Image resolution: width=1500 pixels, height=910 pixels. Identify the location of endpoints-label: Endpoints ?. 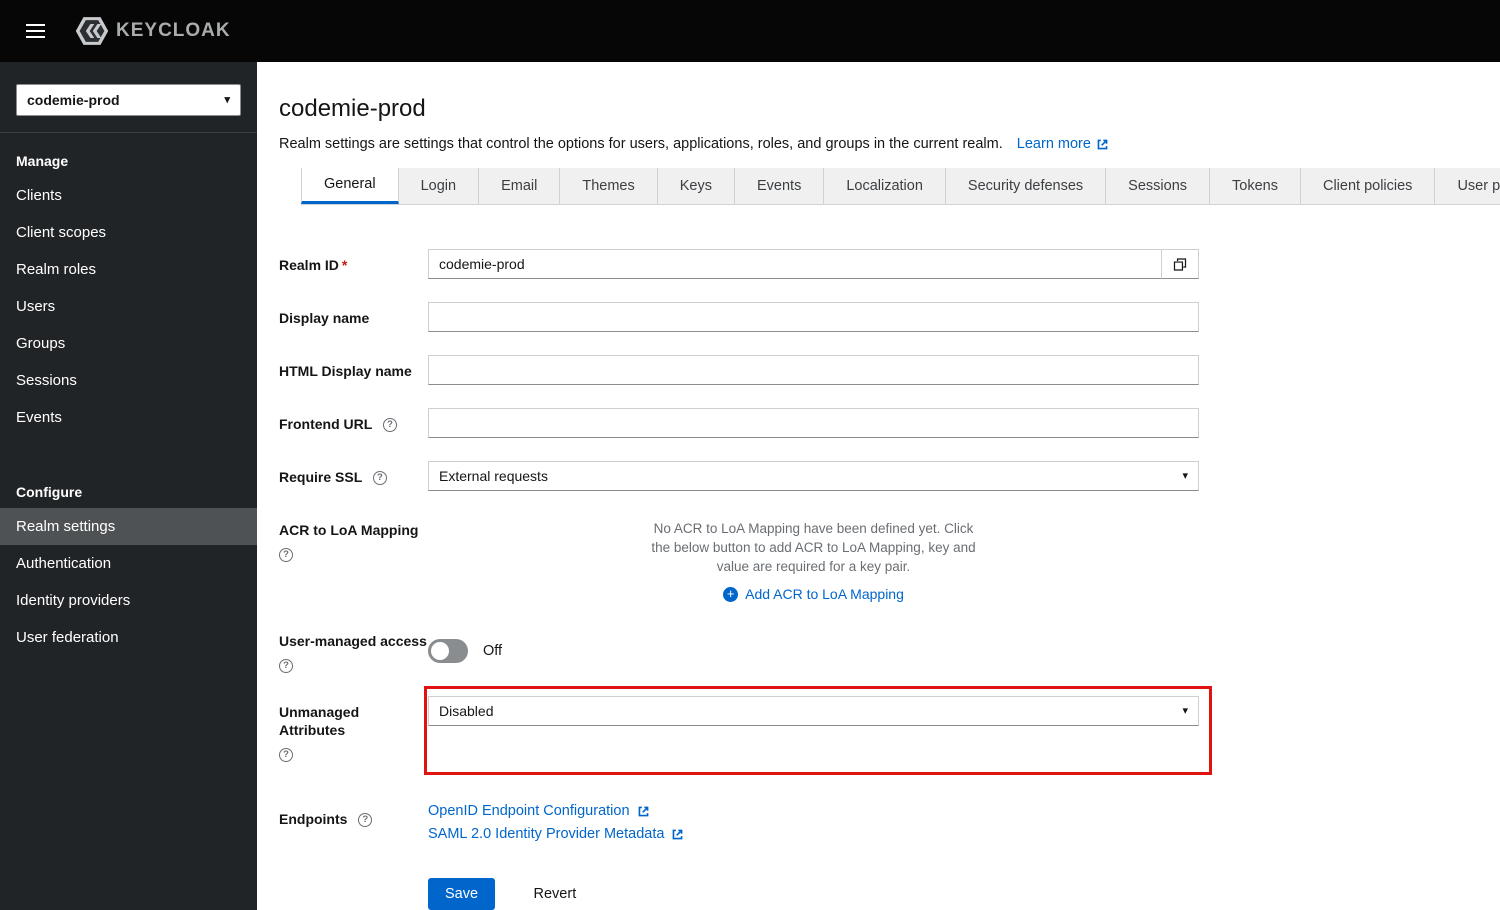
(353, 826).